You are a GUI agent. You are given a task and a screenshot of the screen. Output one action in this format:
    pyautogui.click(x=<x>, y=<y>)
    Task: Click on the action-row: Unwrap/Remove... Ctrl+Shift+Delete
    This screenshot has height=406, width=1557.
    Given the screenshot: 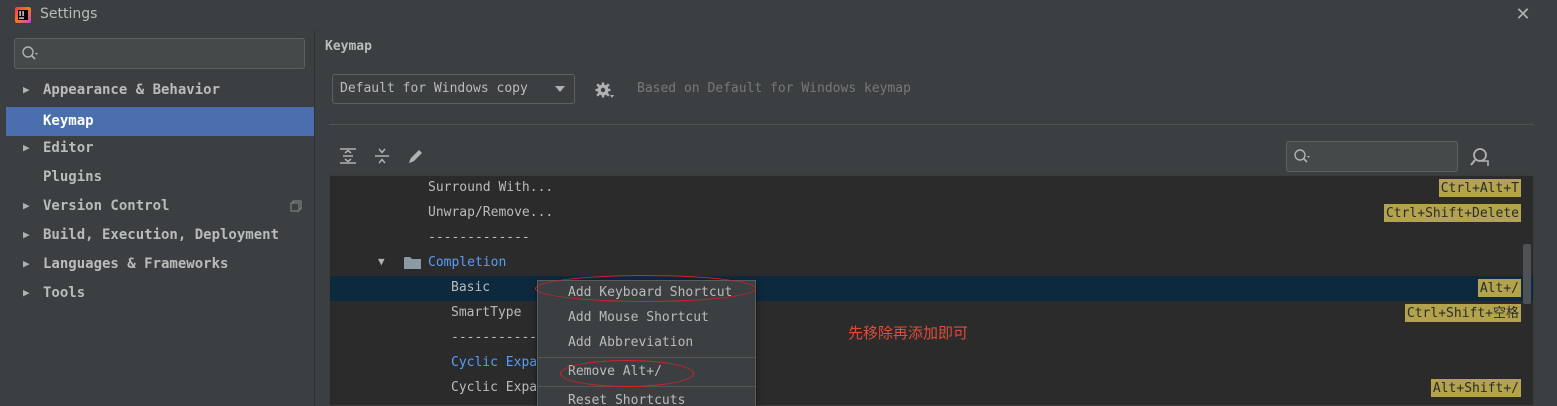 What is the action you would take?
    pyautogui.click(x=931, y=213)
    